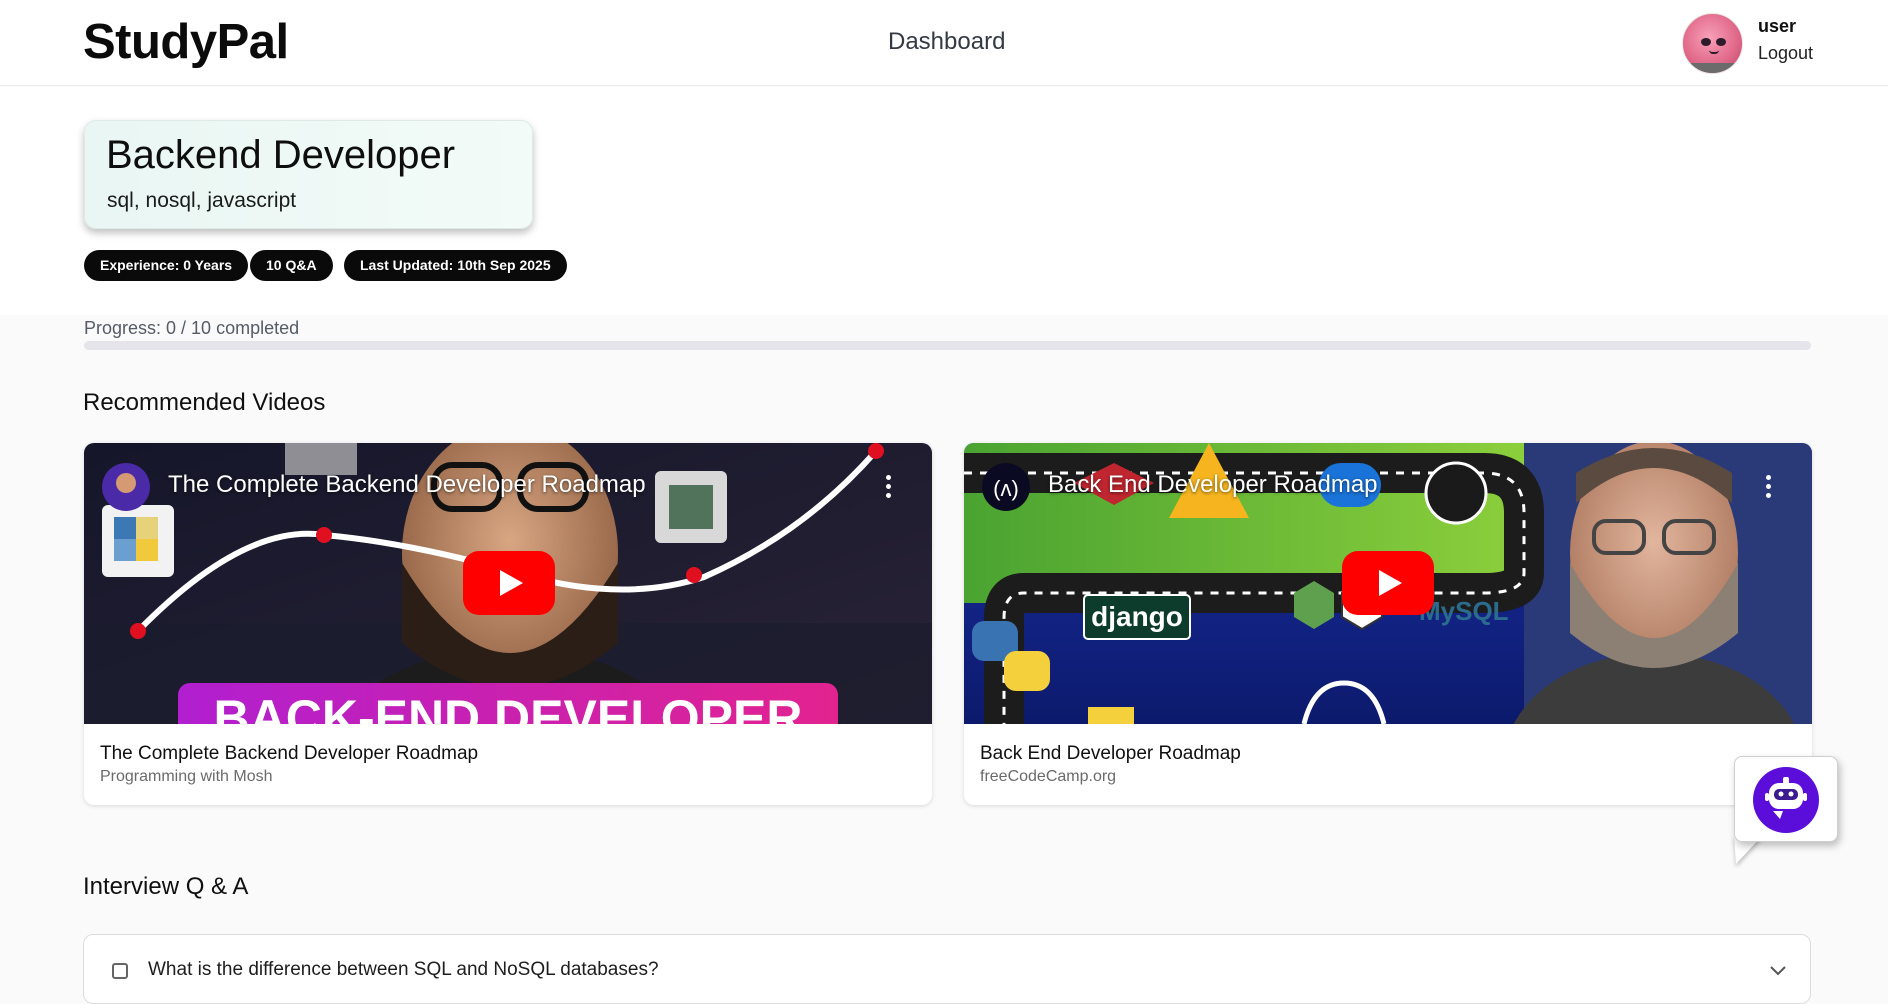  What do you see at coordinates (202, 200) in the screenshot?
I see `role-skills: sql, nosql, javascript` at bounding box center [202, 200].